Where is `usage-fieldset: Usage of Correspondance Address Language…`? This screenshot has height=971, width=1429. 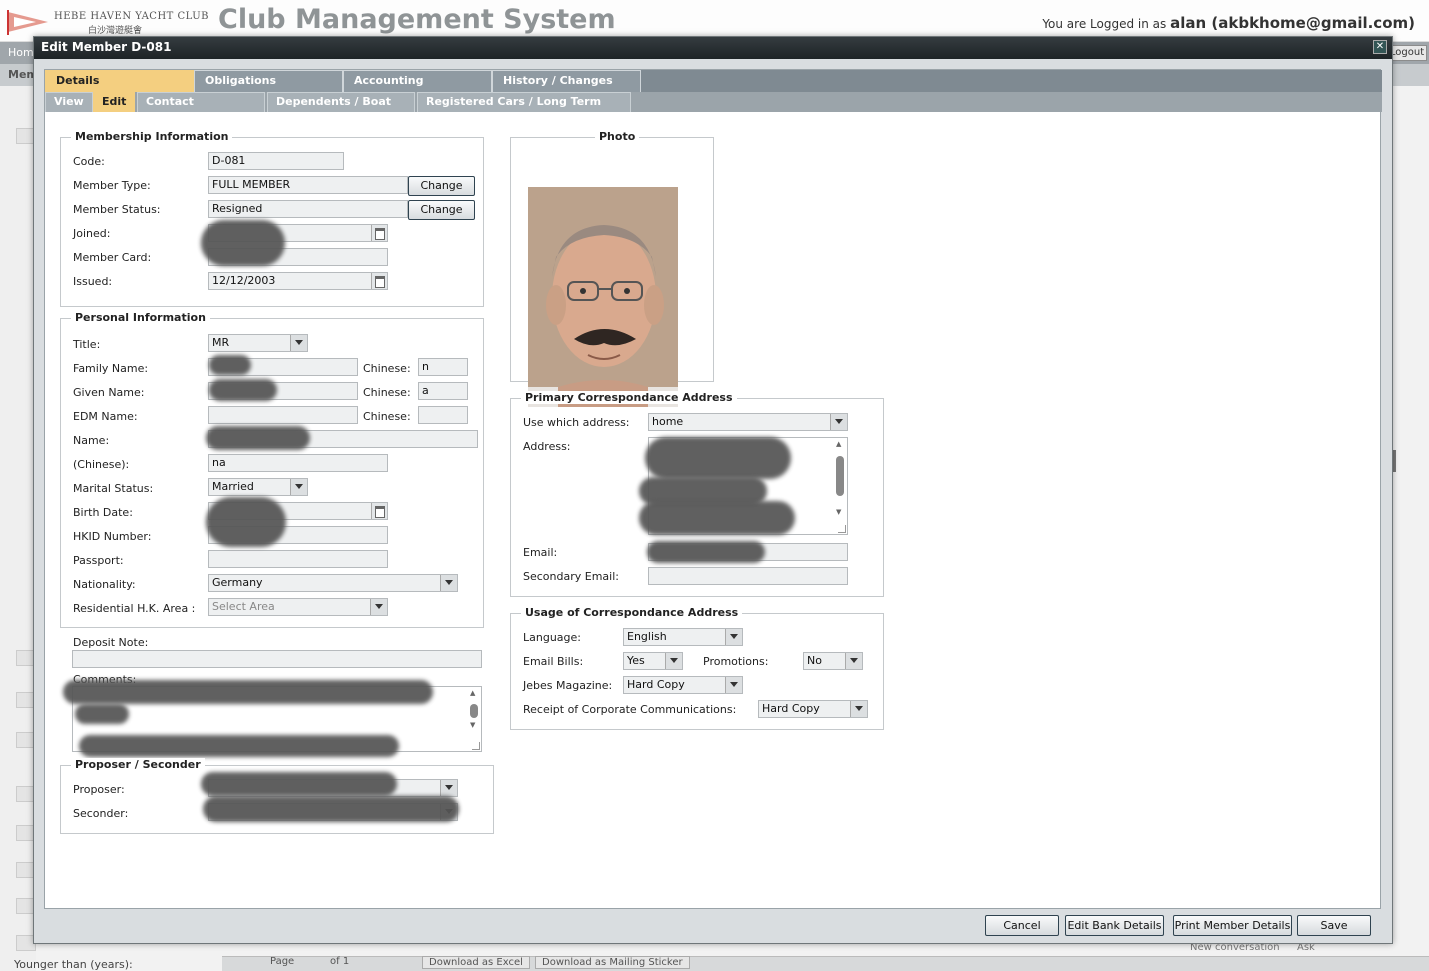 usage-fieldset: Usage of Correspondance Address Language… is located at coordinates (697, 668).